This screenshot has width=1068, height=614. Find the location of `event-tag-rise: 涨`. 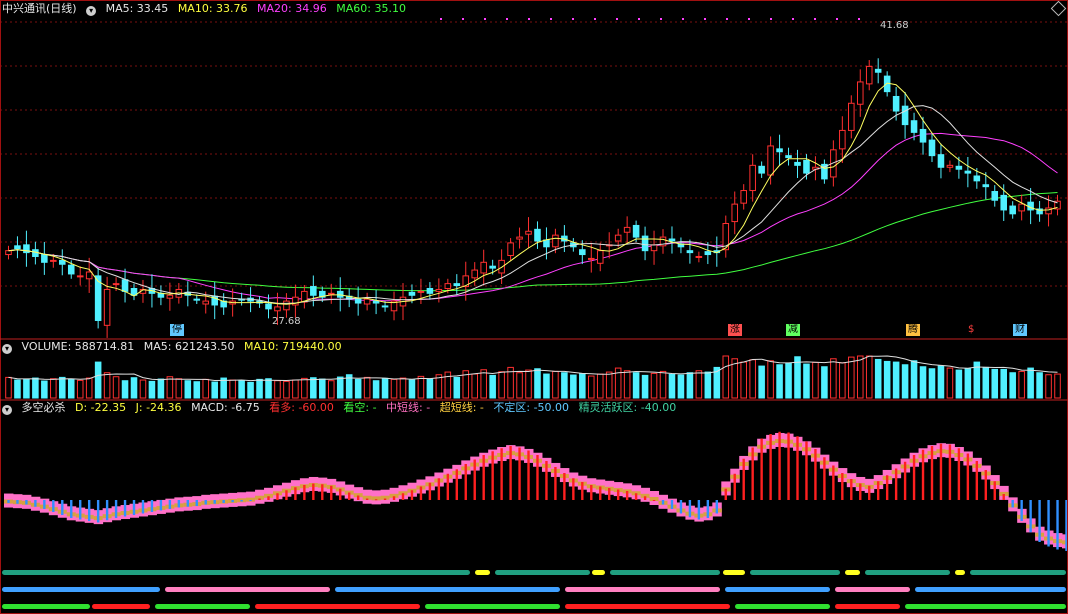

event-tag-rise: 涨 is located at coordinates (735, 330).